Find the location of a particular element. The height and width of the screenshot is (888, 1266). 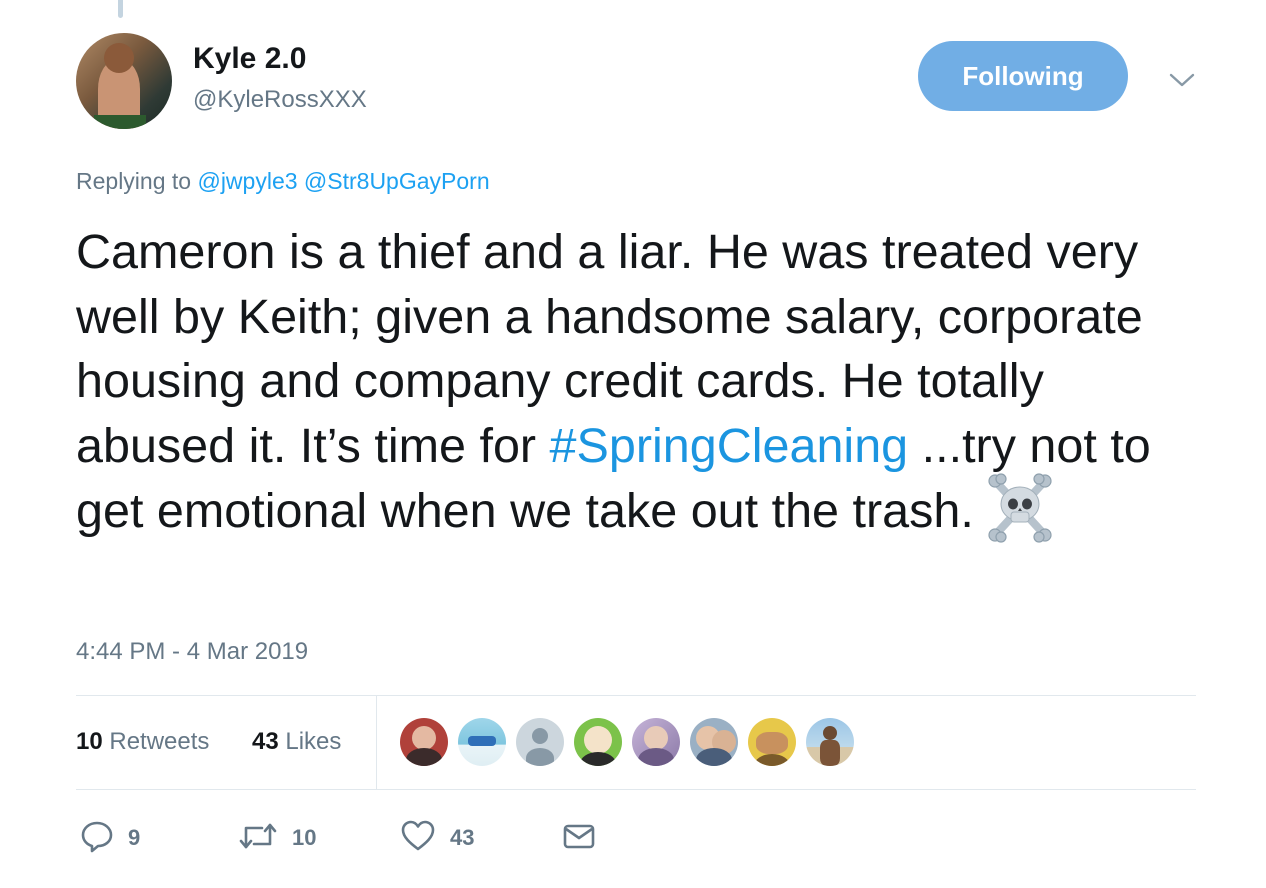

avatar-shorts is located at coordinates (120, 122).